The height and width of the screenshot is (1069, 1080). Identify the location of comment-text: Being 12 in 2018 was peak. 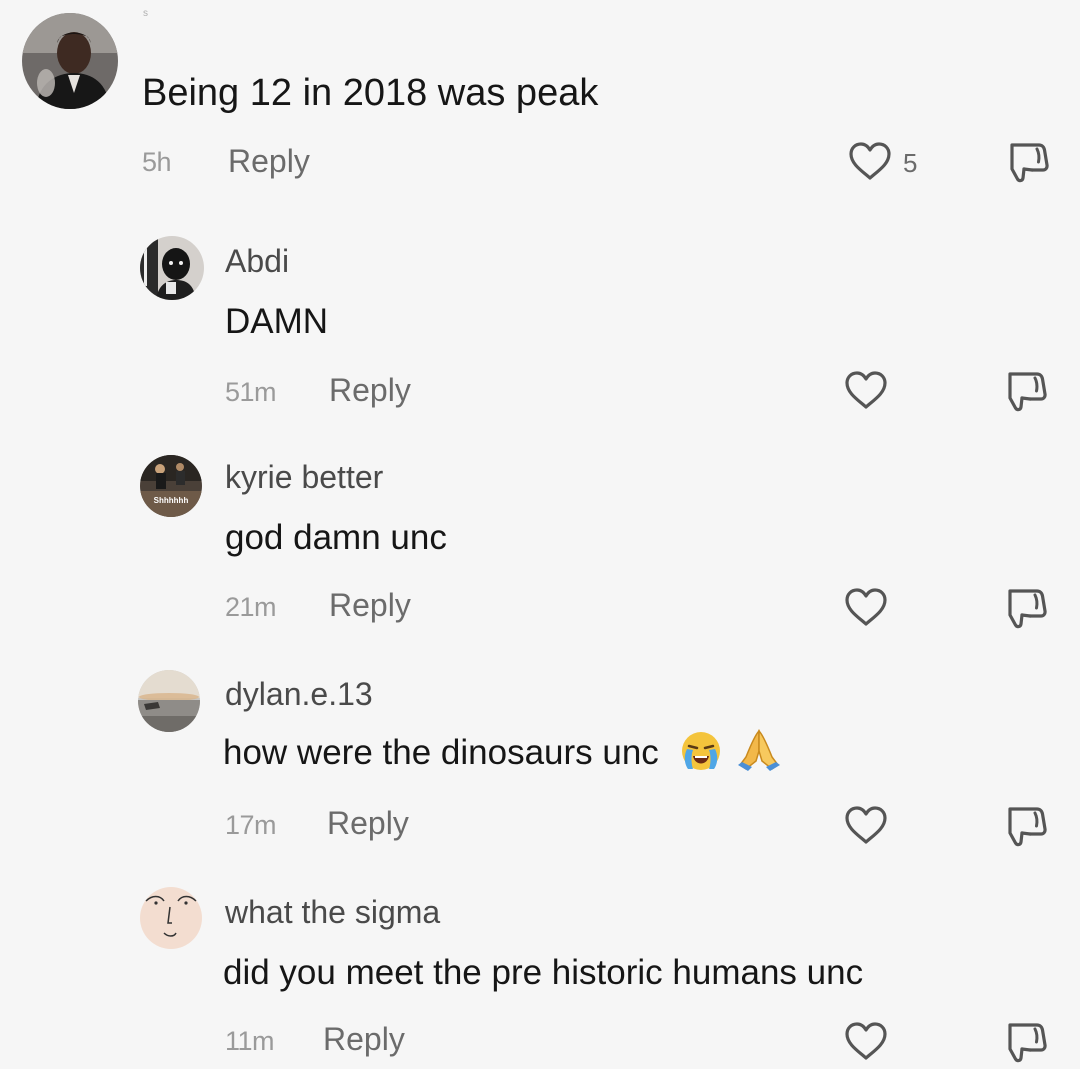
(370, 93).